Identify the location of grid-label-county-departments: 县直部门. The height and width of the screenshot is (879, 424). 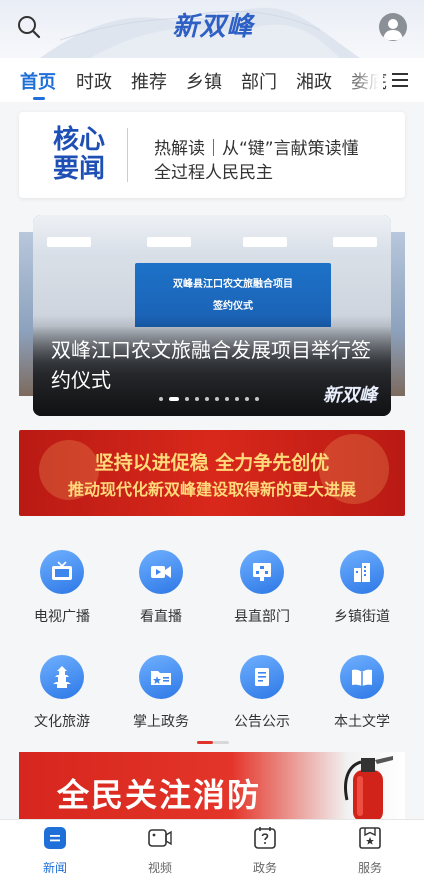
(262, 617).